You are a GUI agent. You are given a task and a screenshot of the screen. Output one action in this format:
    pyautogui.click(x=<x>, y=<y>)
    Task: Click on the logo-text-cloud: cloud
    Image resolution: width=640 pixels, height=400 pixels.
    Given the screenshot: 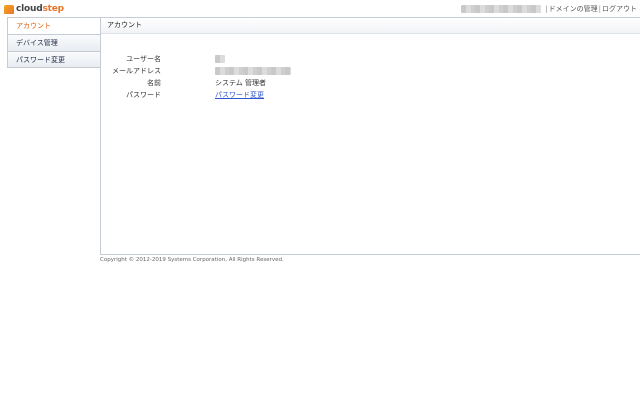 What is the action you would take?
    pyautogui.click(x=29, y=9)
    